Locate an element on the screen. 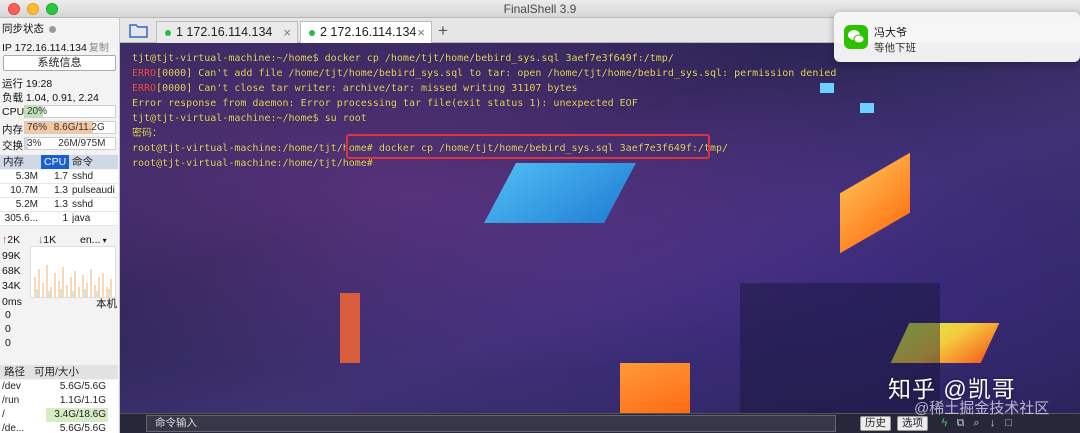  sync-status: 同步状态 is located at coordinates (29, 28).